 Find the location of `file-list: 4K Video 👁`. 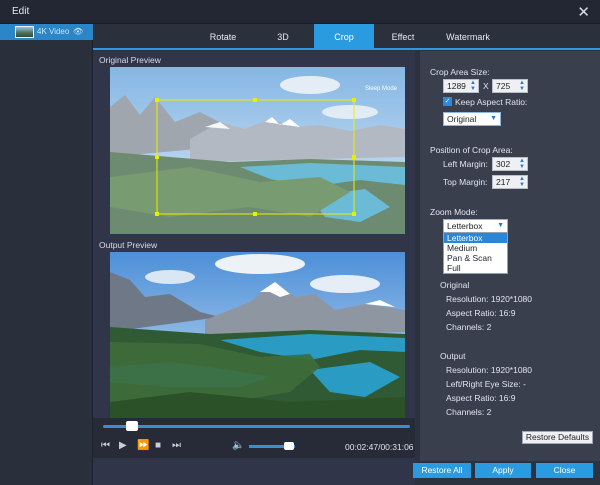

file-list: 4K Video 👁 is located at coordinates (46, 254).